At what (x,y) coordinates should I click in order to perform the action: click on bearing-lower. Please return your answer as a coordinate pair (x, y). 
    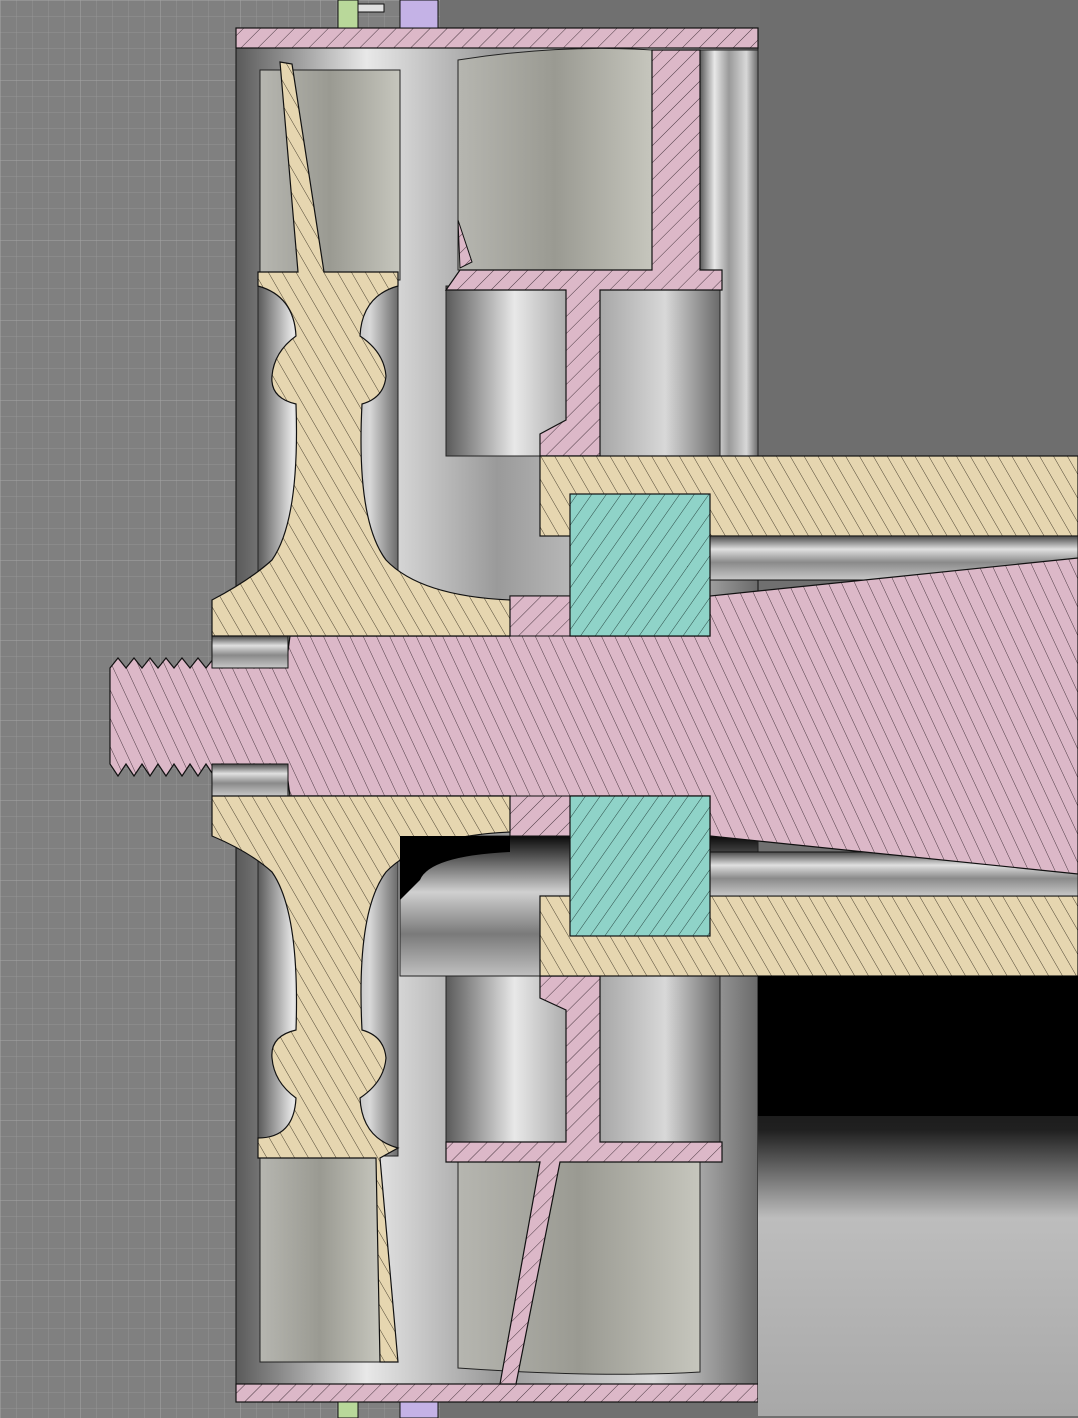
    Looking at the image, I should click on (640, 866).